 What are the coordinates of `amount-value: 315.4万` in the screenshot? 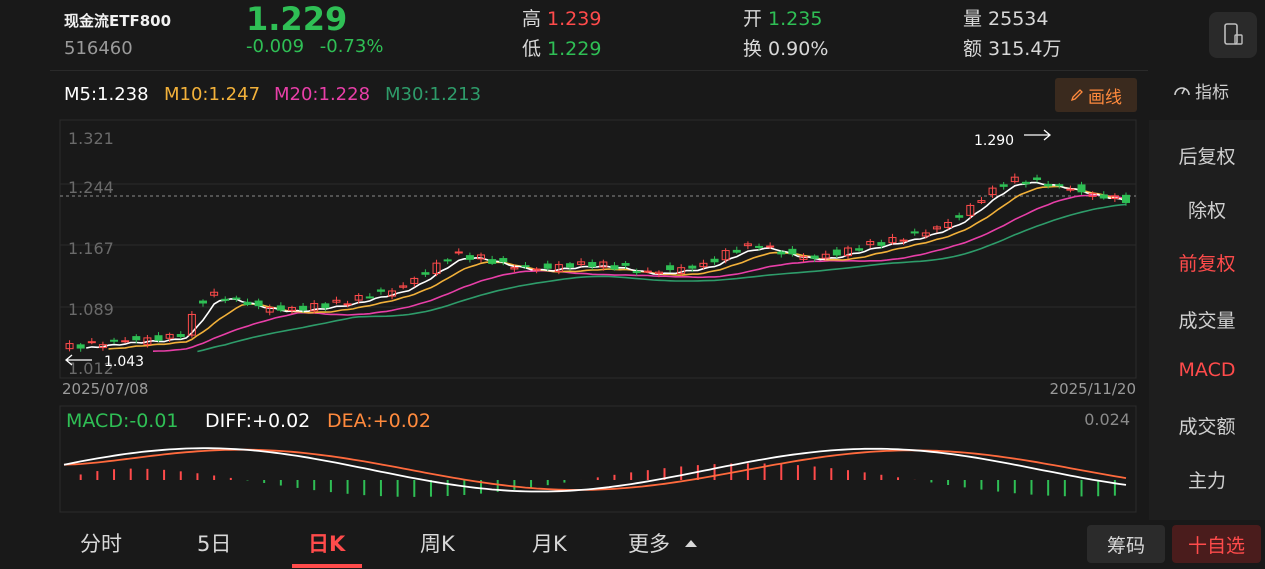 It's located at (1025, 49).